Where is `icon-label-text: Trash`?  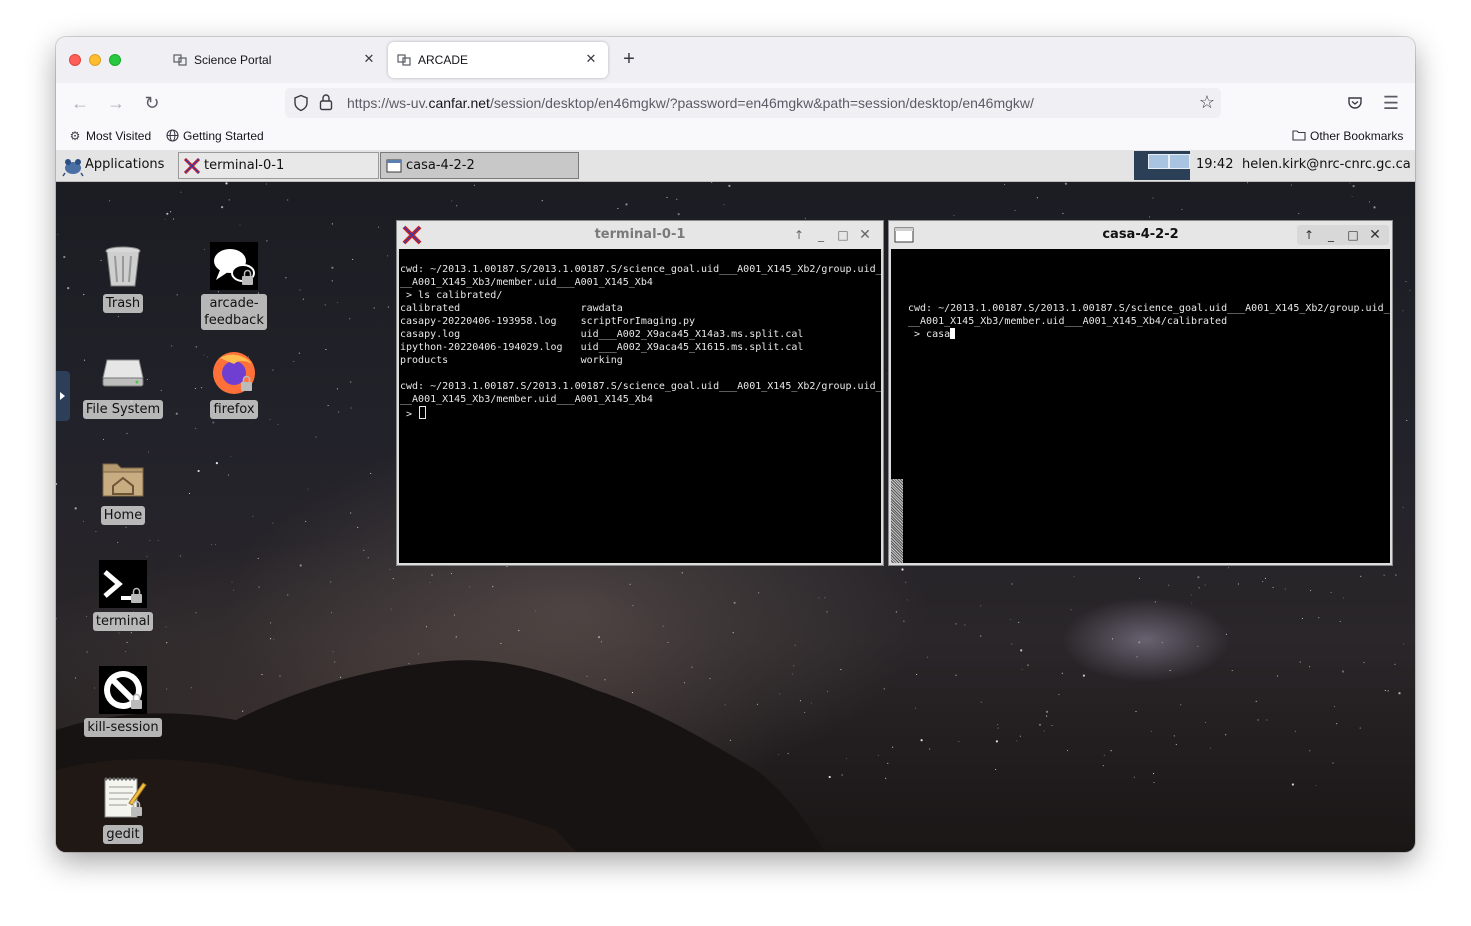 icon-label-text: Trash is located at coordinates (123, 303).